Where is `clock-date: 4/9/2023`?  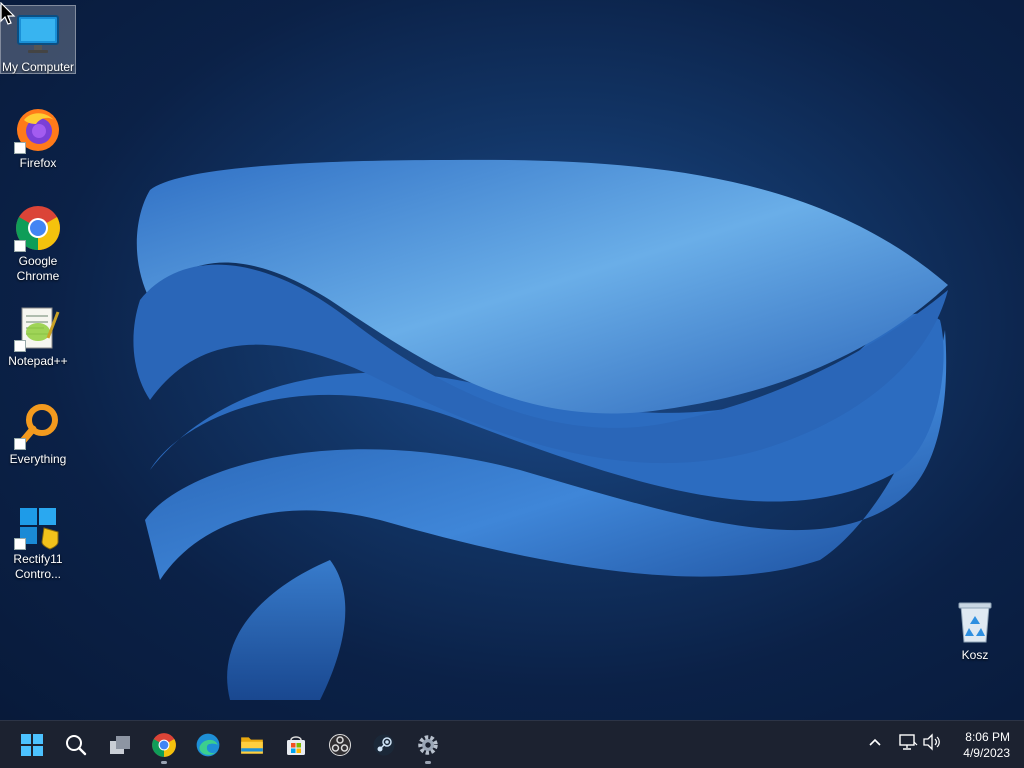
clock-date: 4/9/2023 is located at coordinates (986, 753).